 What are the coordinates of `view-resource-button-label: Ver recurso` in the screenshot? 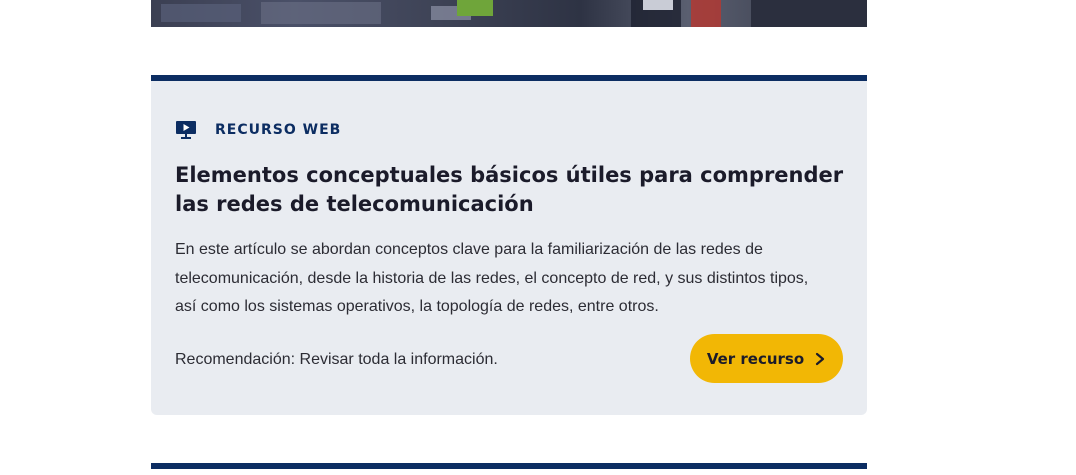 It's located at (755, 358).